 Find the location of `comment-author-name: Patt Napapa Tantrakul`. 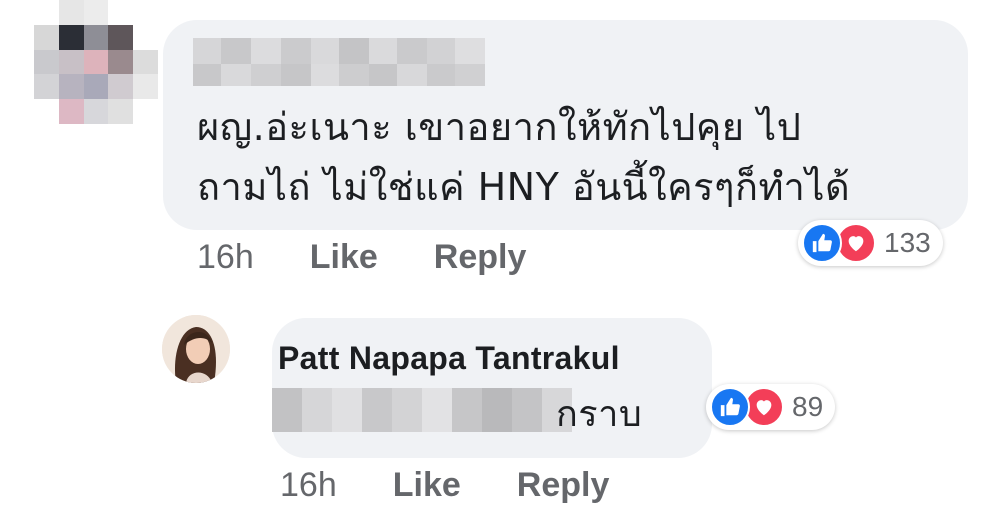

comment-author-name: Patt Napapa Tantrakul is located at coordinates (449, 358).